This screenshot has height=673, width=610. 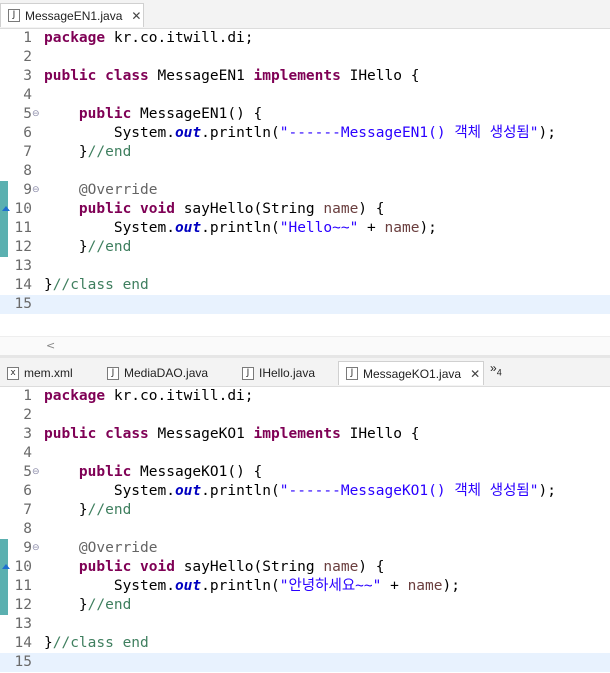 I want to click on line-number: 12, so click(x=23, y=605).